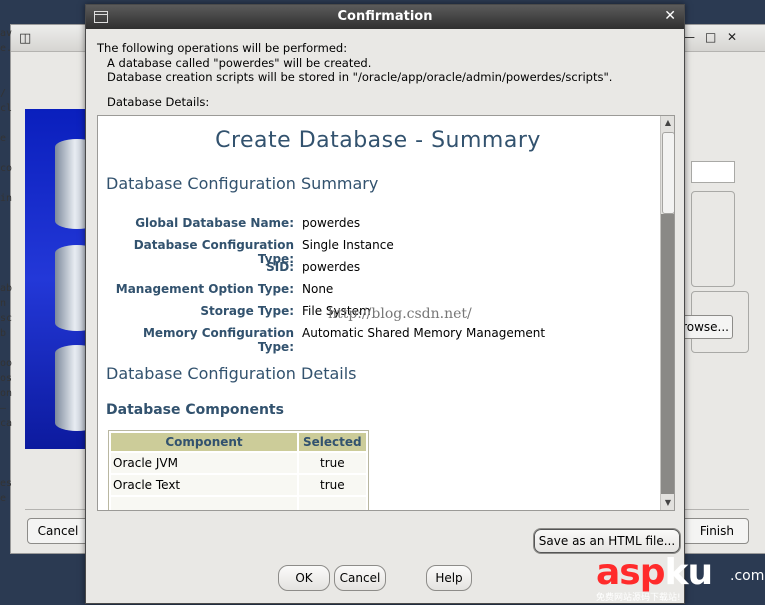 The width and height of the screenshot is (765, 605). I want to click on watermark-text: http://blog.csdn.net/, so click(400, 314).